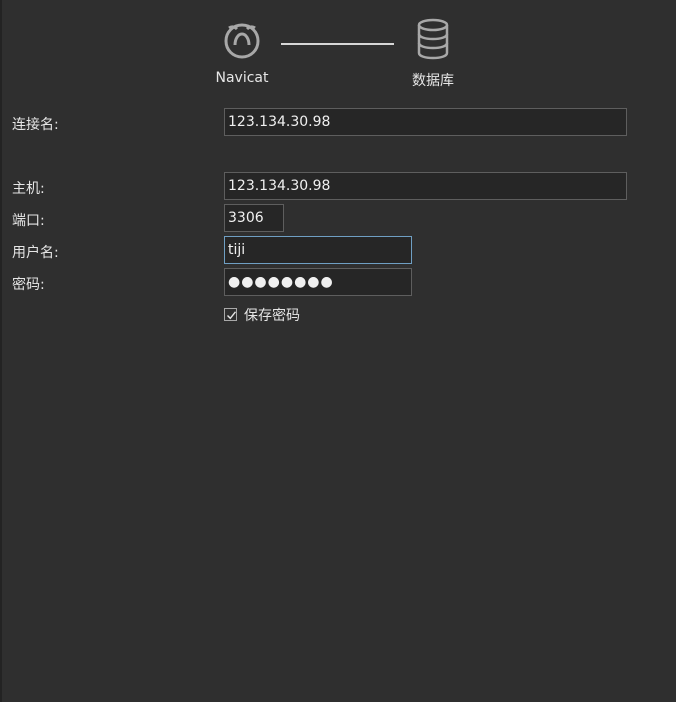  I want to click on password-label: 密码:, so click(28, 285).